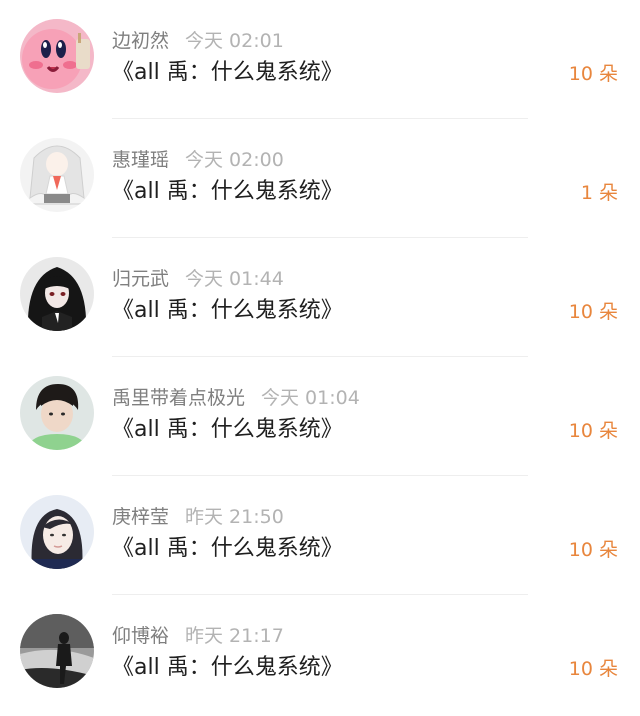 This screenshot has width=640, height=716. I want to click on username: 庚梓莹, so click(140, 517).